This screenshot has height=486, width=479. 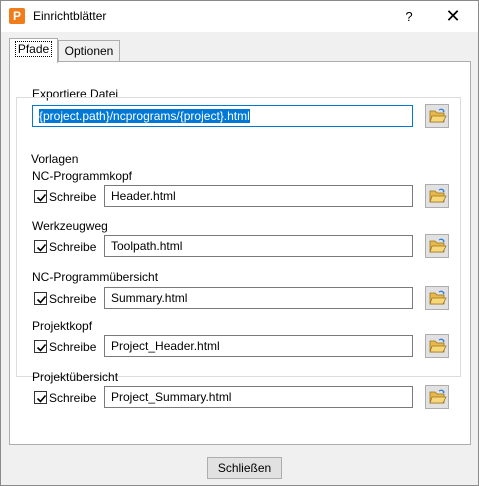 I want to click on tab-pfade-label: Pfade, so click(x=33, y=49).